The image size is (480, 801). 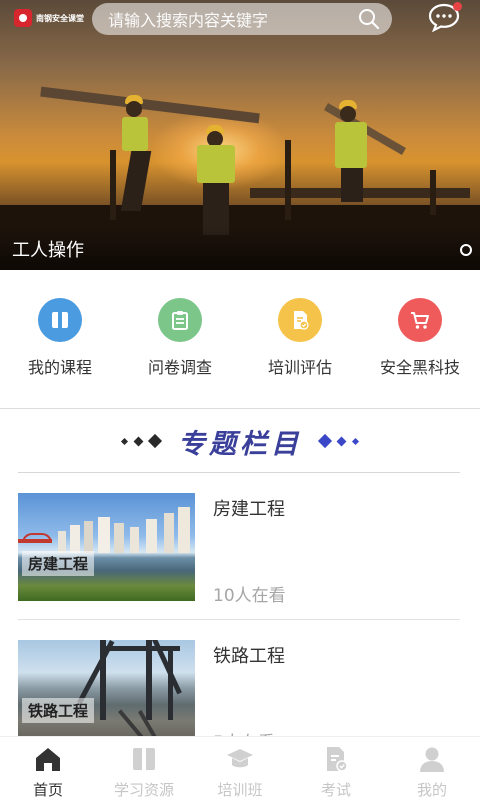 What do you see at coordinates (231, 19) in the screenshot?
I see `search-input: 请输入搜索内容关键字` at bounding box center [231, 19].